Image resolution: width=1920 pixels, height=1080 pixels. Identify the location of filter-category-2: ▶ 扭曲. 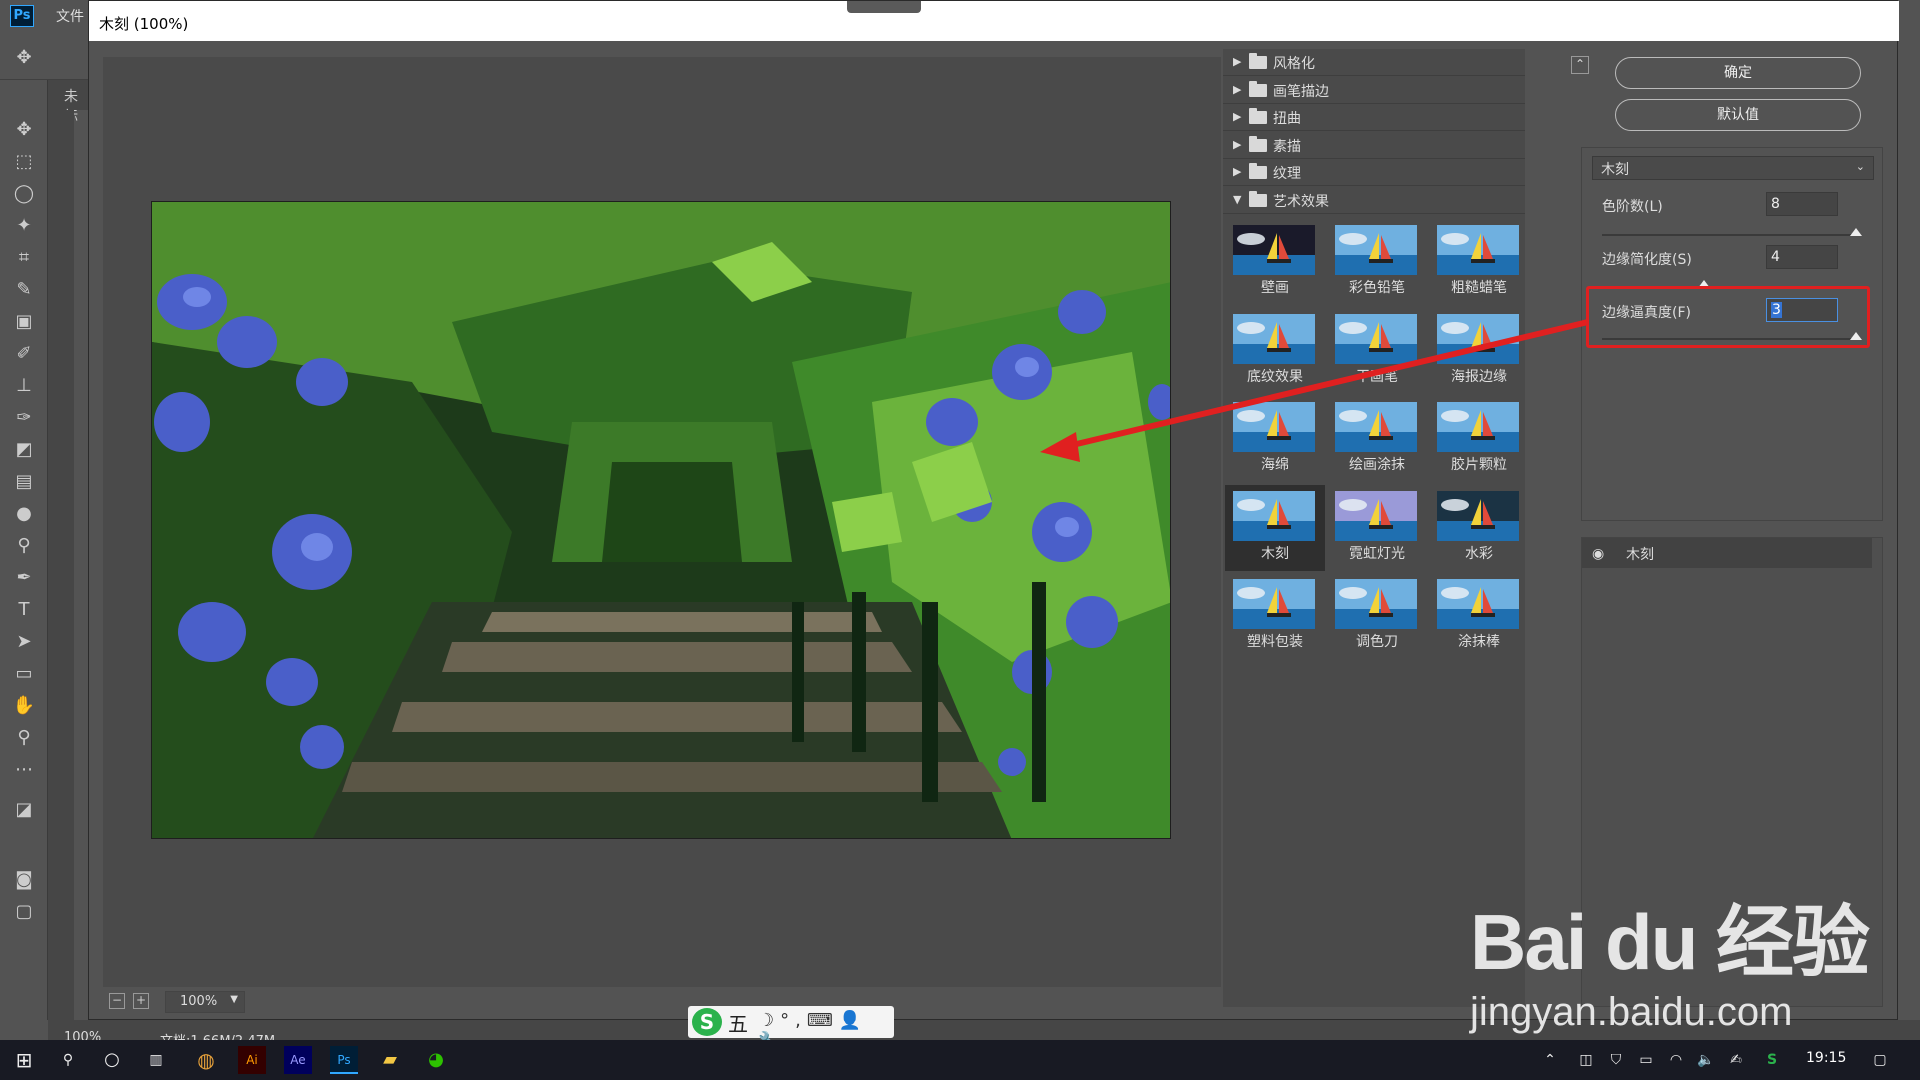
(1374, 117).